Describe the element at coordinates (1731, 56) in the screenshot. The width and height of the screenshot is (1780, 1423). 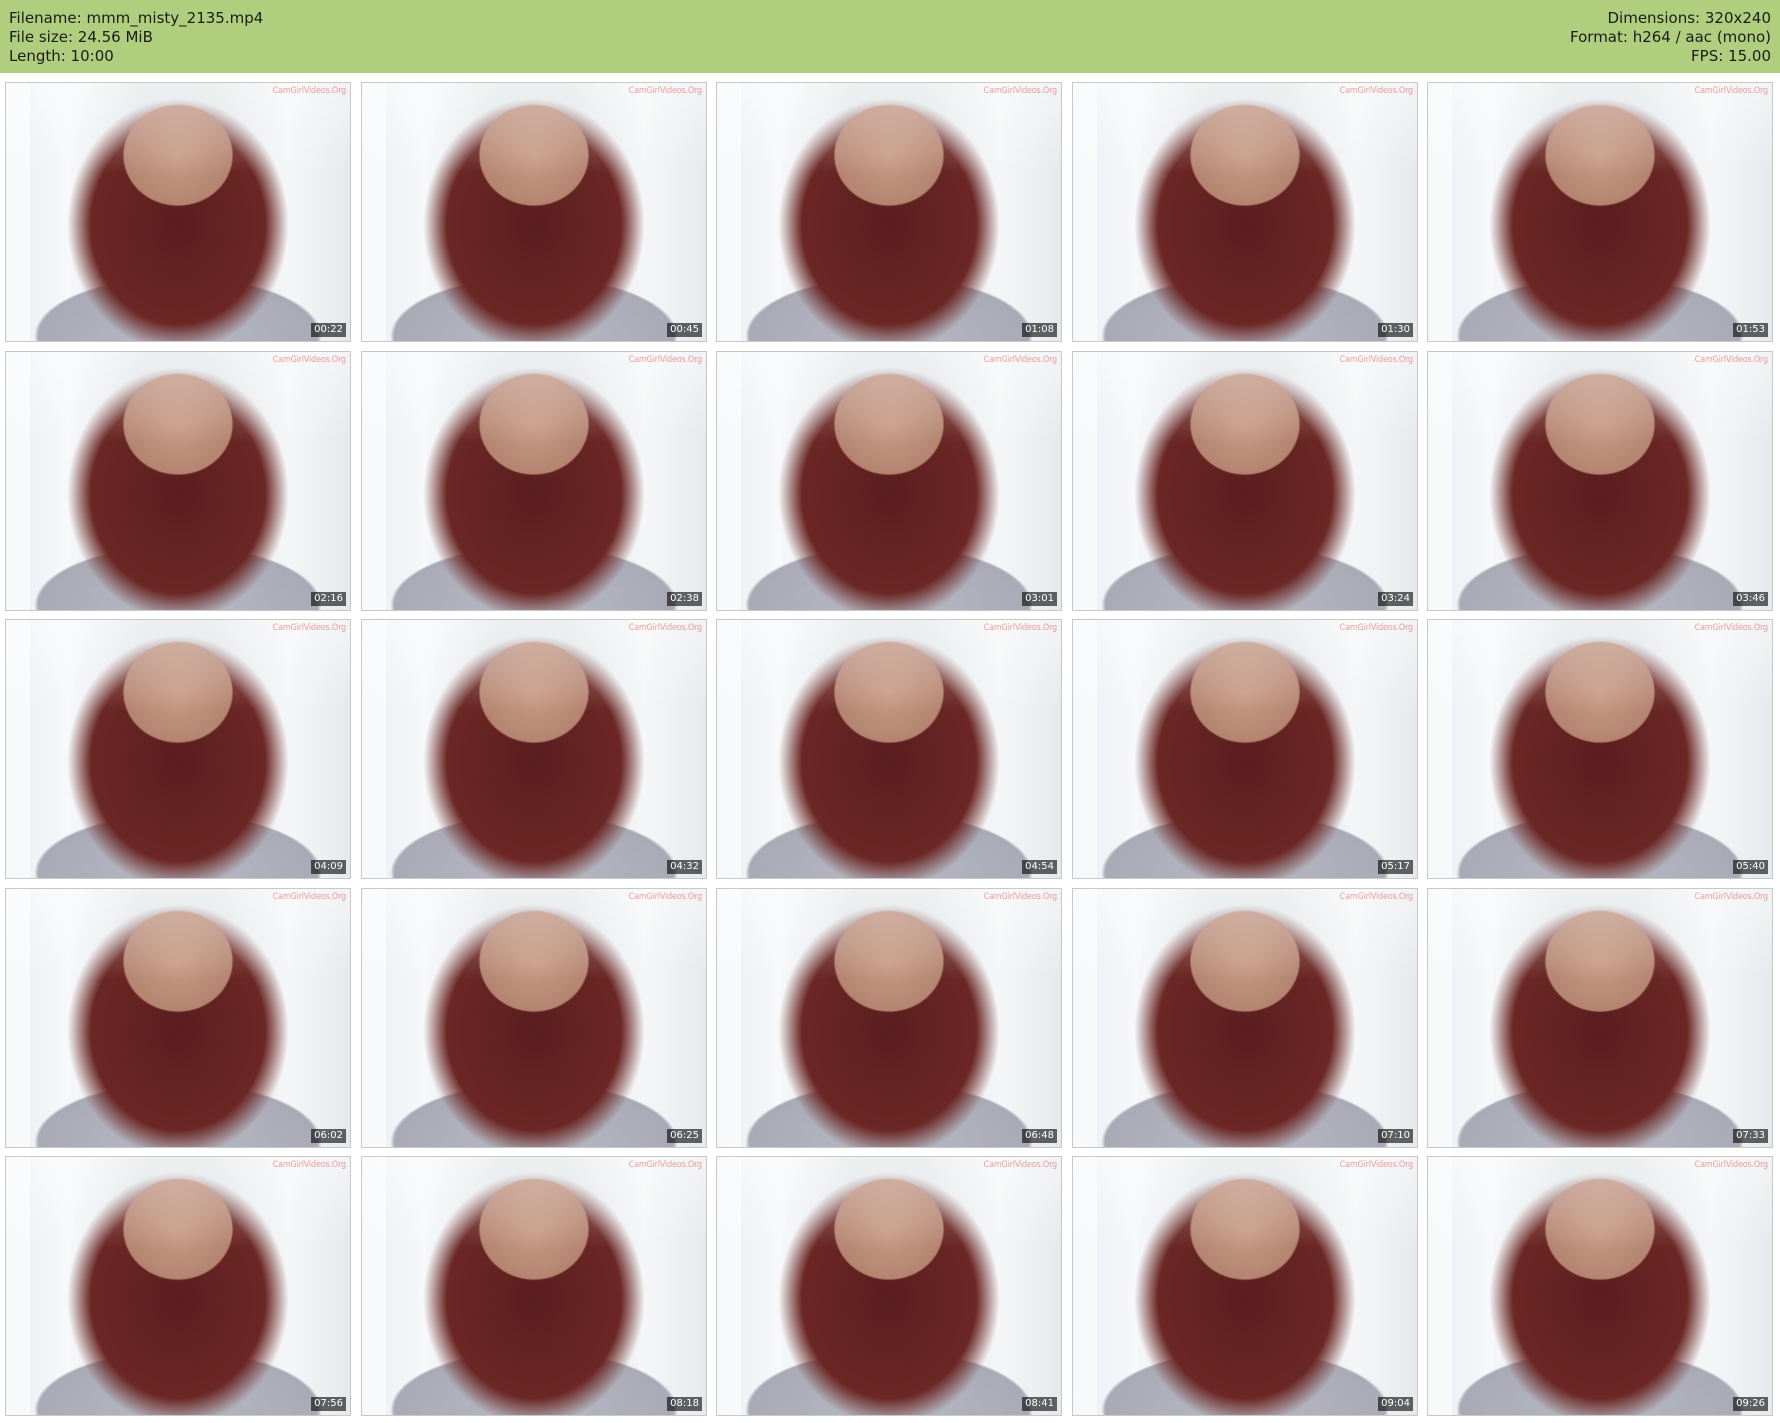
I see `fps-label: FPS: 15.00` at that location.